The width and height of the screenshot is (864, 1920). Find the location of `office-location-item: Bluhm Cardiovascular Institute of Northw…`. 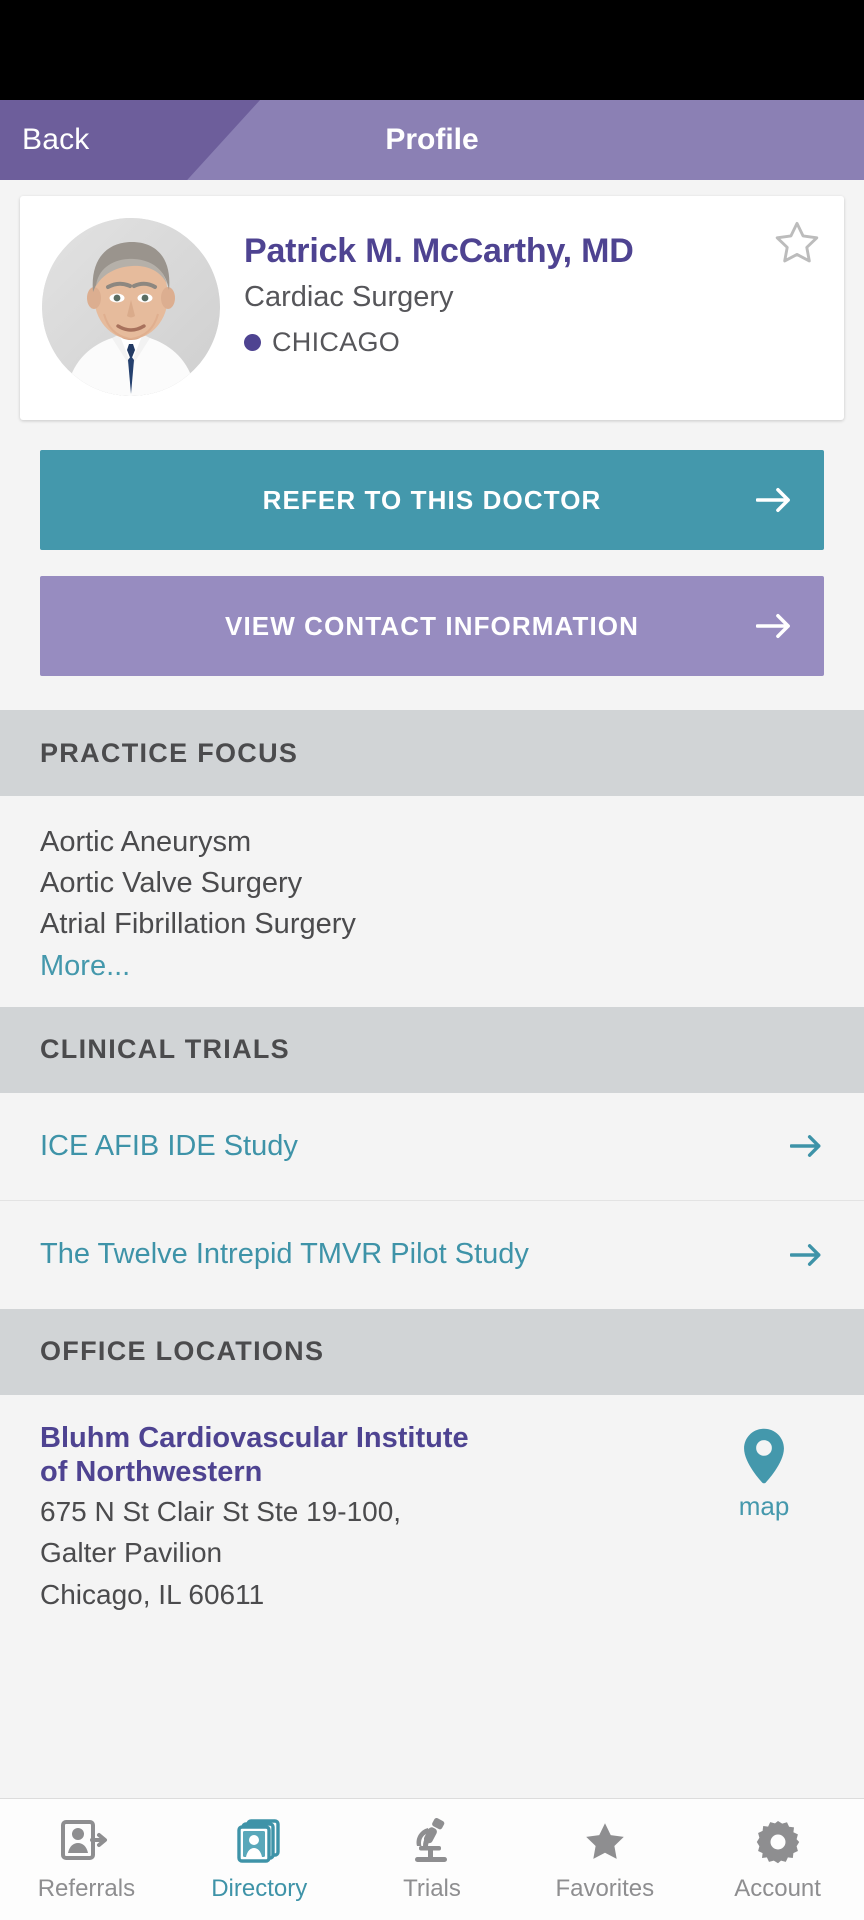

office-location-item: Bluhm Cardiovascular Institute of Northw… is located at coordinates (432, 1515).